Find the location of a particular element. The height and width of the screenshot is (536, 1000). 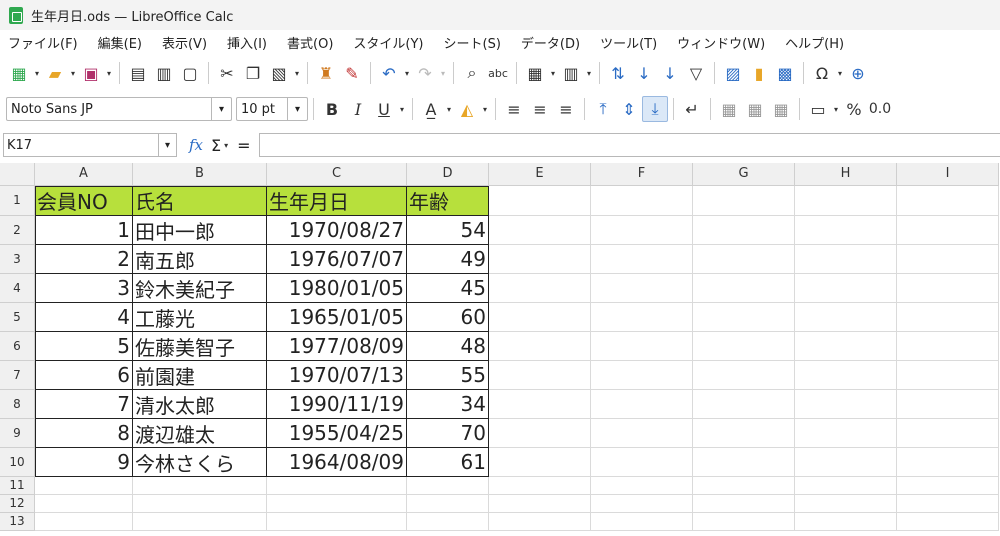

column-header: I is located at coordinates (948, 174).